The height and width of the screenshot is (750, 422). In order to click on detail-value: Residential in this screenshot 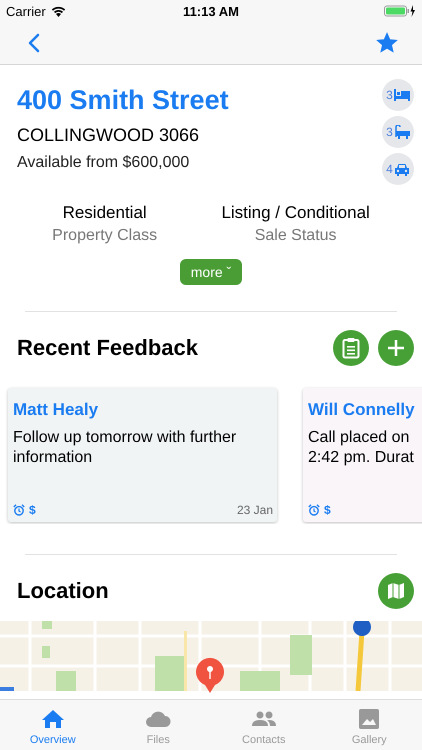, I will do `click(104, 213)`.